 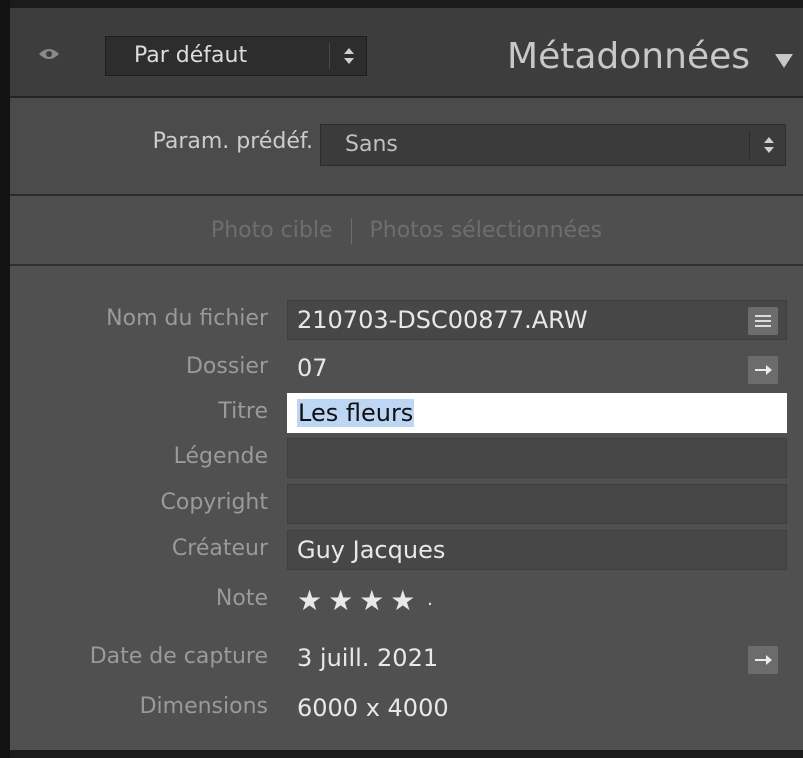 What do you see at coordinates (537, 458) in the screenshot?
I see `caption-field` at bounding box center [537, 458].